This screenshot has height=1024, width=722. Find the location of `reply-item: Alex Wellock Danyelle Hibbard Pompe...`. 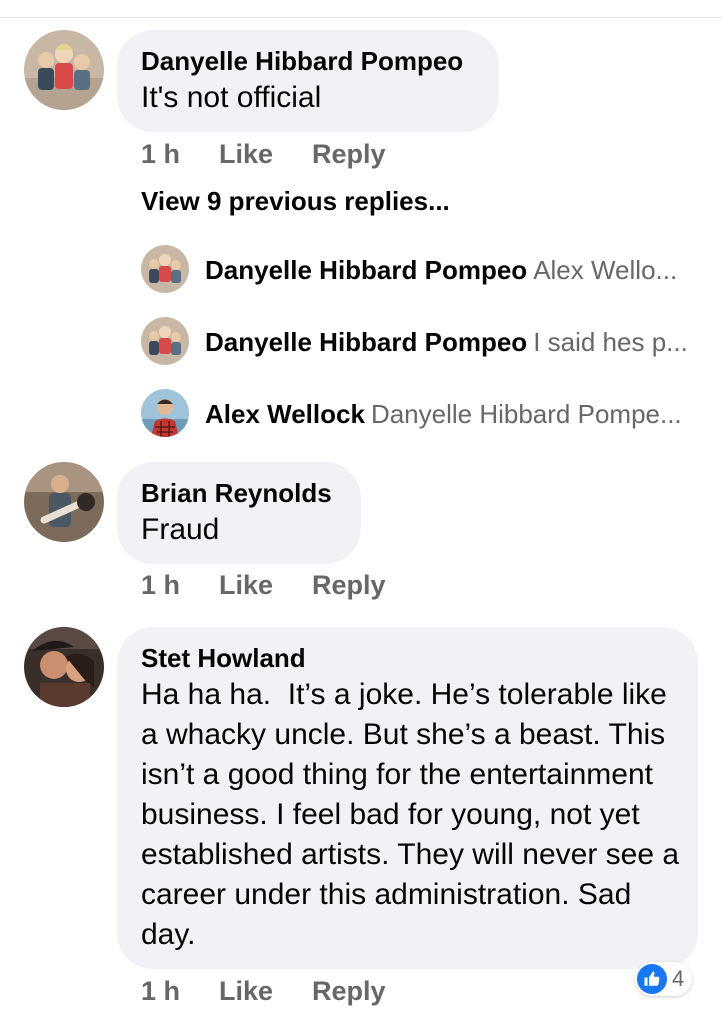

reply-item: Alex Wellock Danyelle Hibbard Pompe... is located at coordinates (443, 414).